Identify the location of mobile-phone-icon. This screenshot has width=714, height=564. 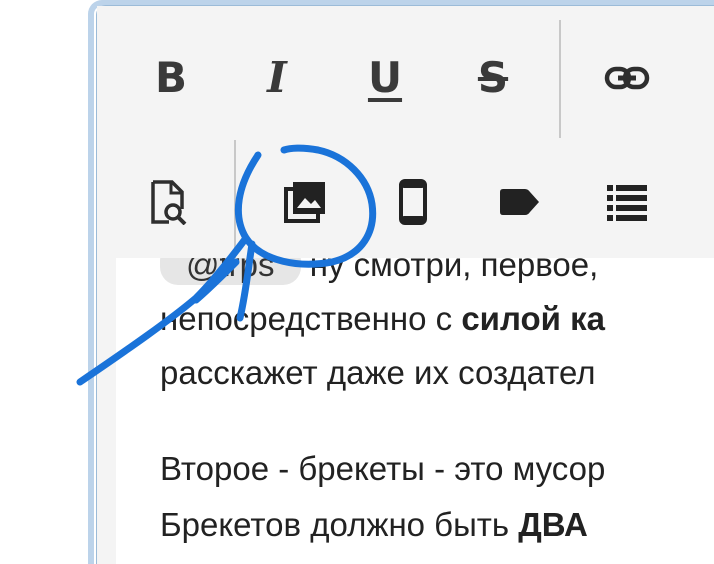
(413, 202).